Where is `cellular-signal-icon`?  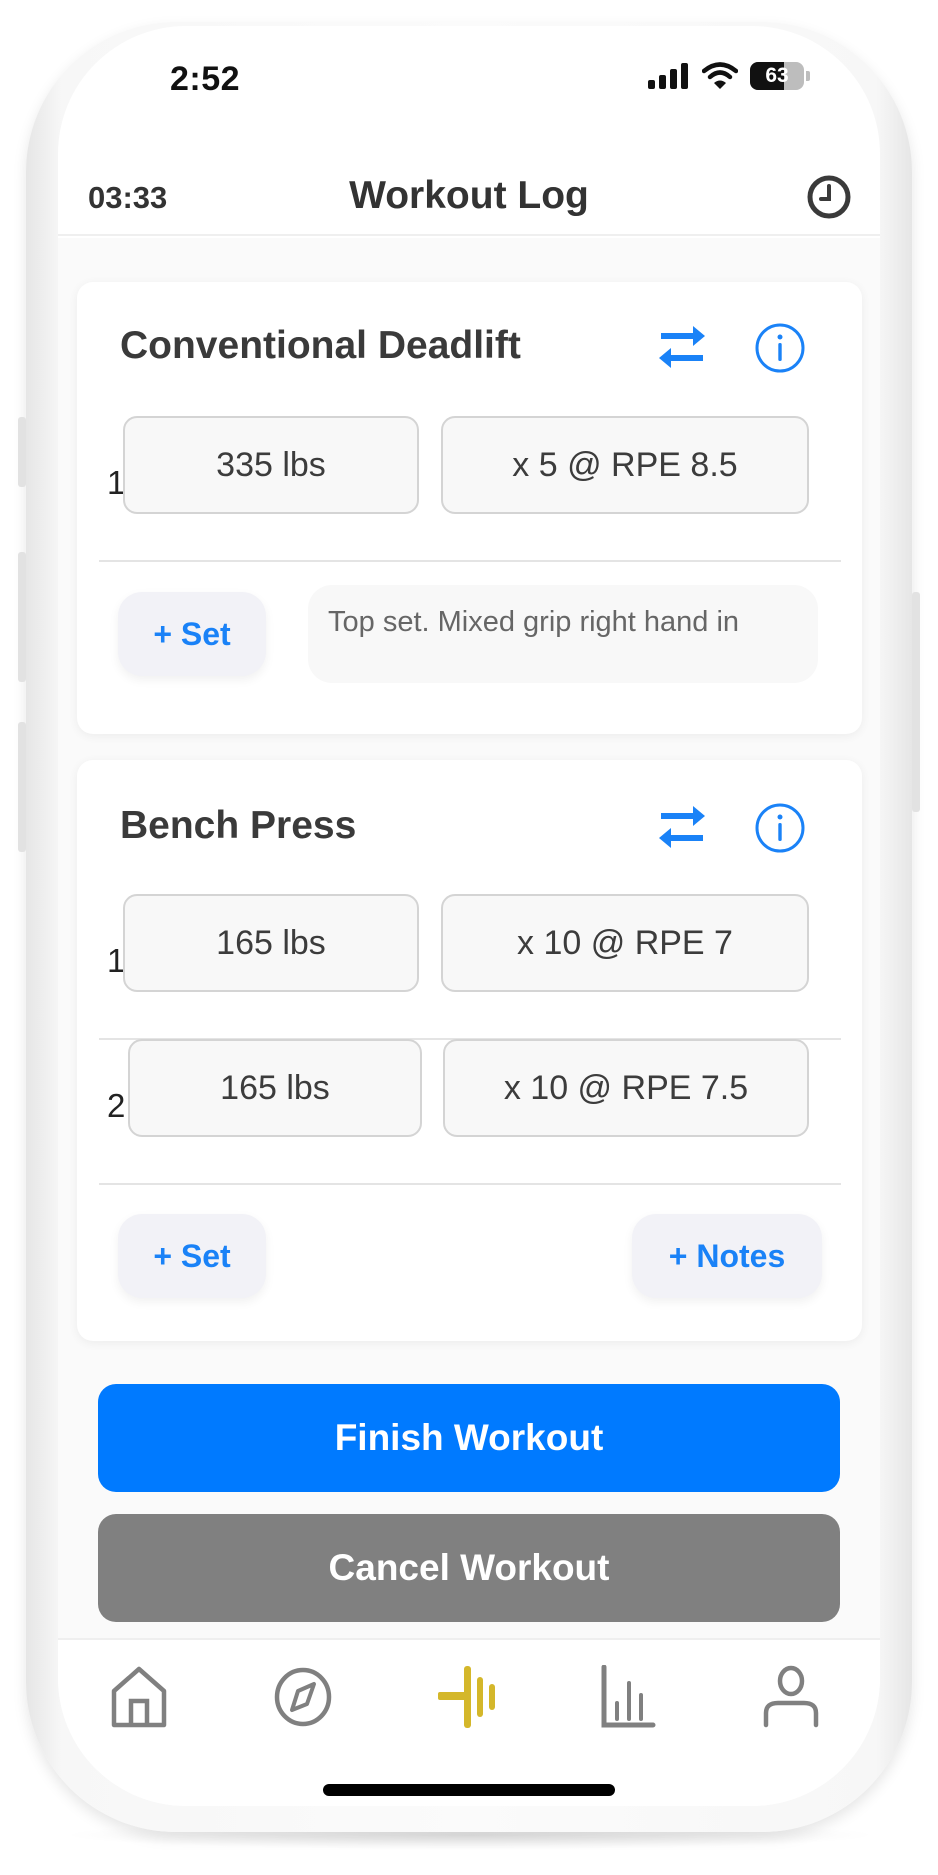 cellular-signal-icon is located at coordinates (668, 76).